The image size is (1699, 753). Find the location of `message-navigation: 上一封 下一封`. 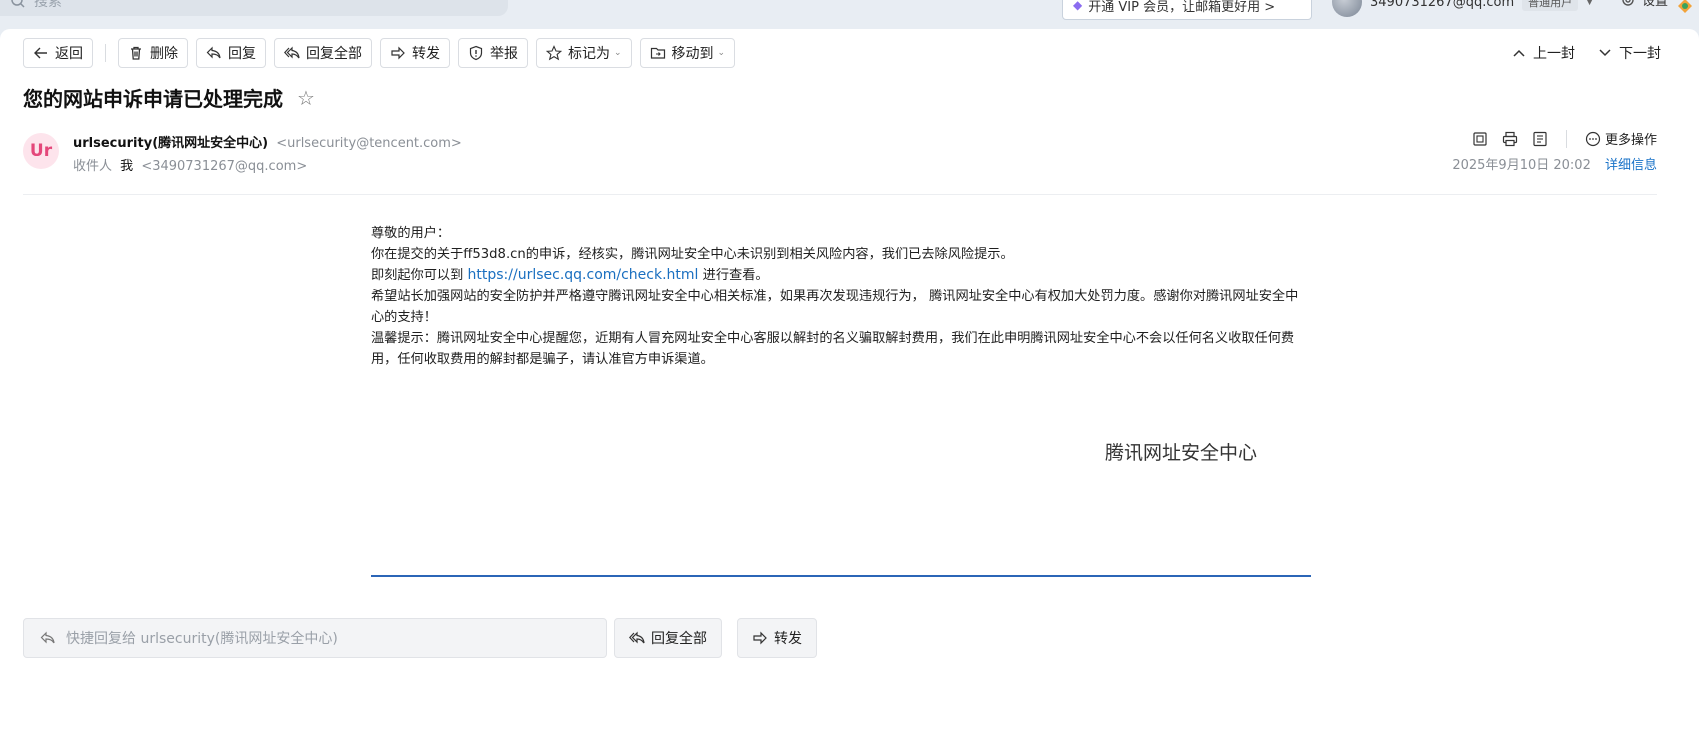

message-navigation: 上一封 下一封 is located at coordinates (1586, 53).